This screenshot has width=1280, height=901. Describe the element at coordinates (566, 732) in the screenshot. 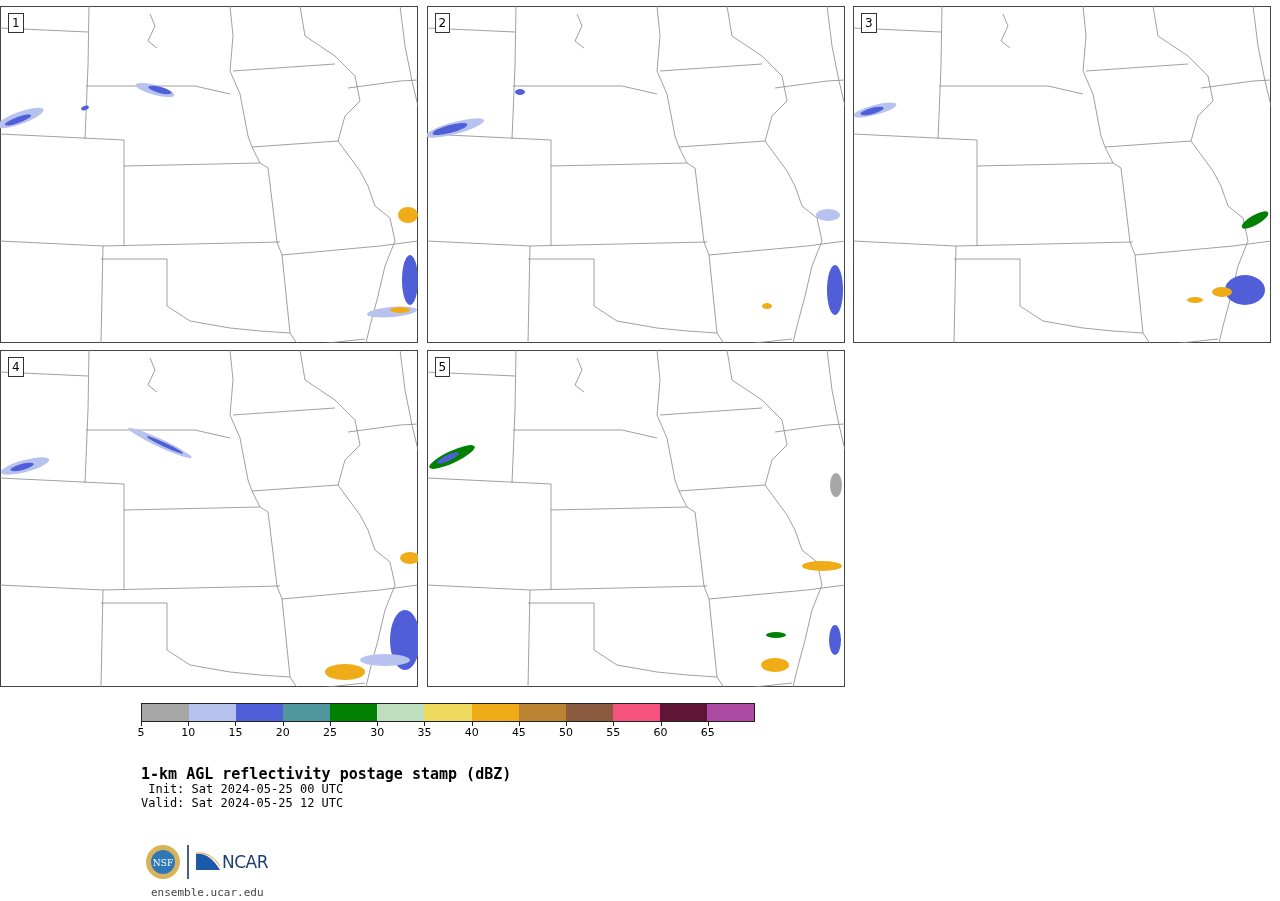

I see `colorbar-tick-label: 50` at that location.